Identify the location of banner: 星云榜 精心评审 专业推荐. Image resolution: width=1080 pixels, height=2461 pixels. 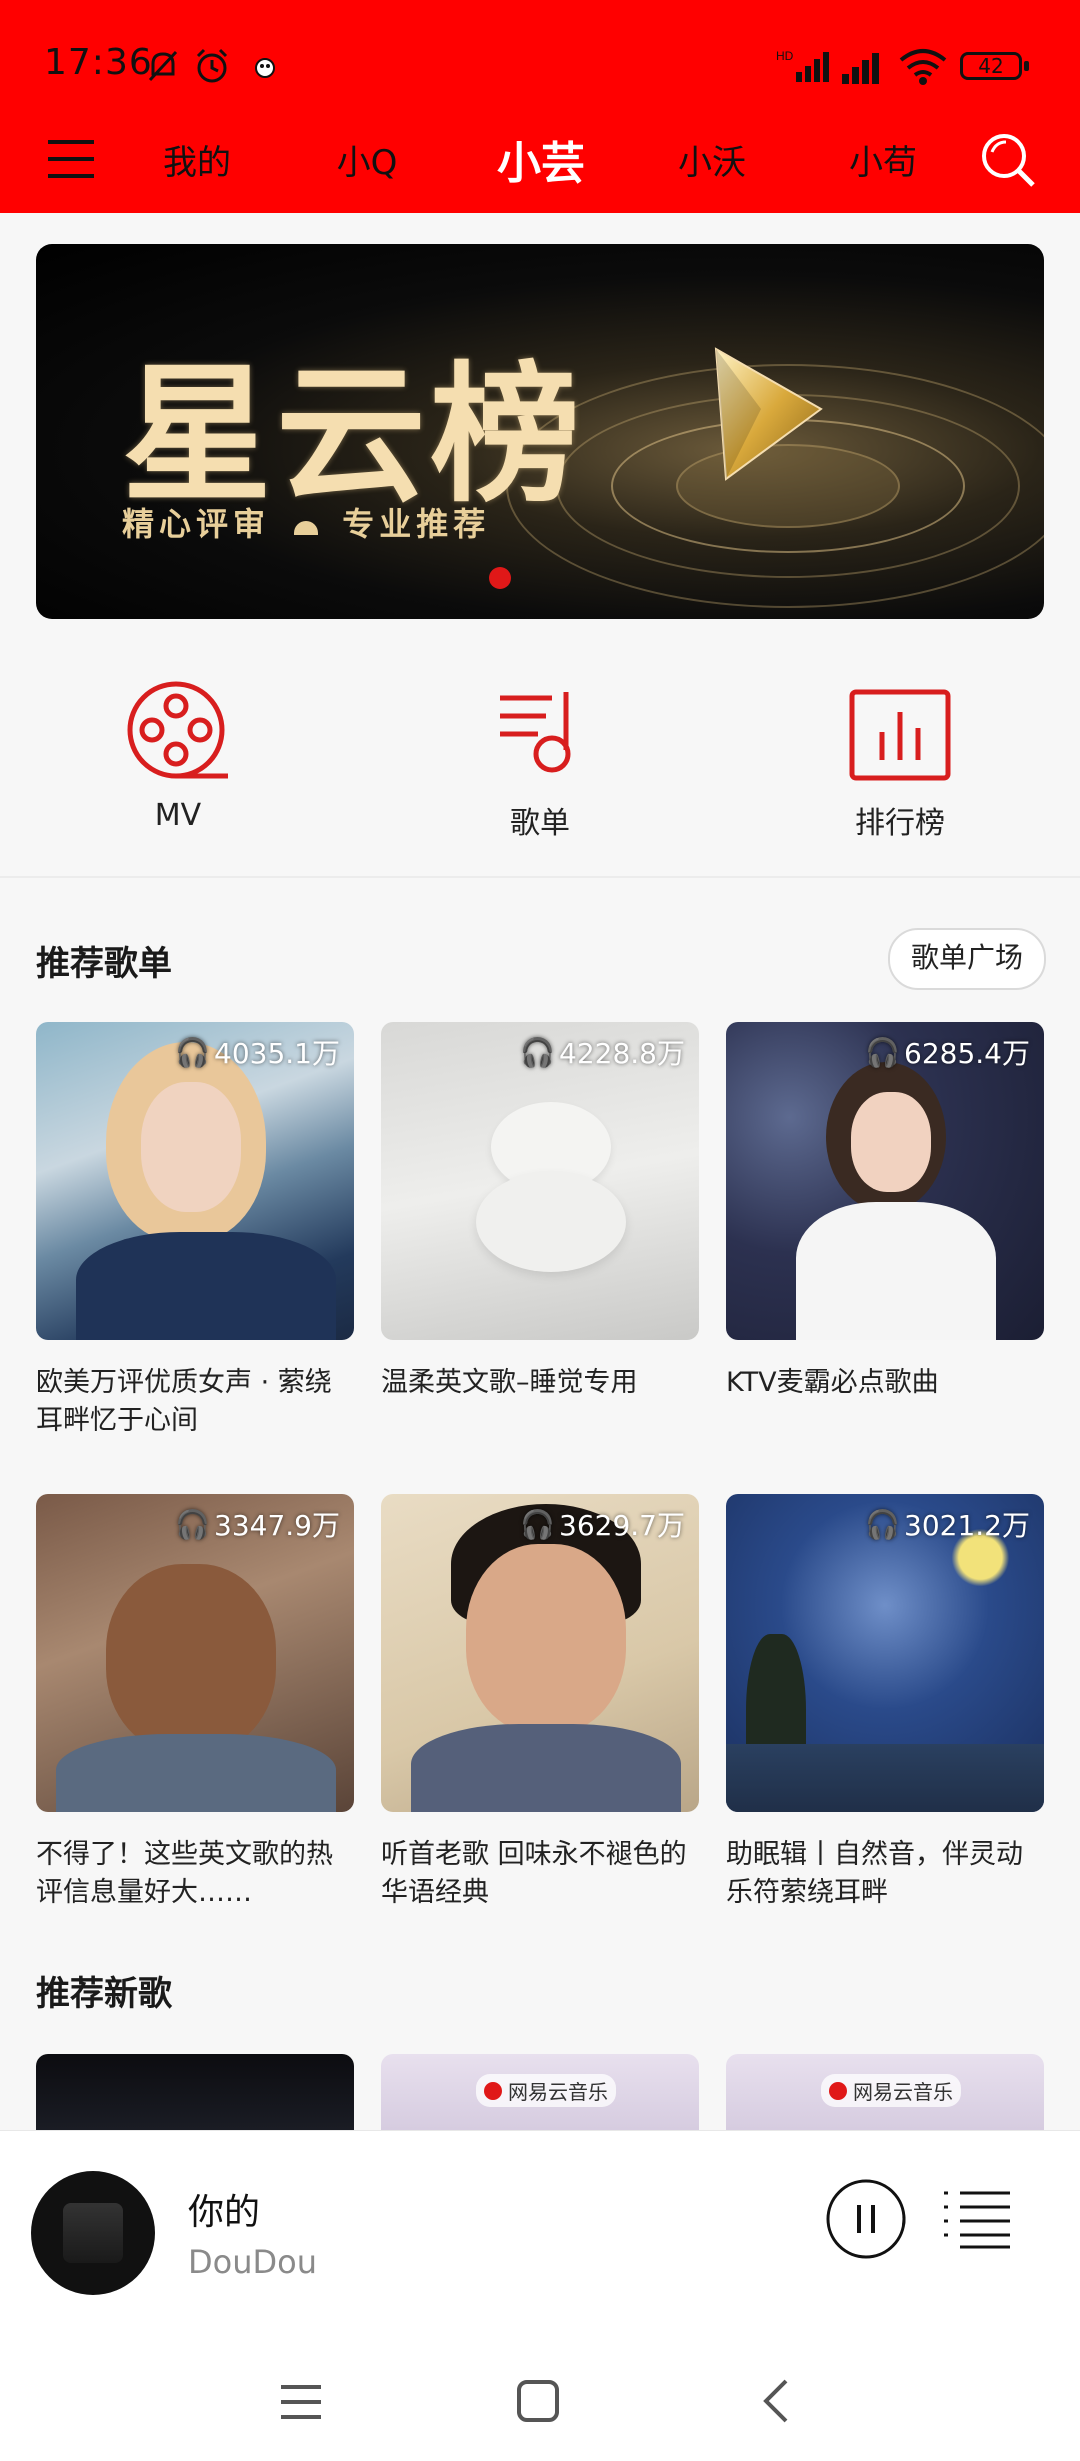
(540, 431).